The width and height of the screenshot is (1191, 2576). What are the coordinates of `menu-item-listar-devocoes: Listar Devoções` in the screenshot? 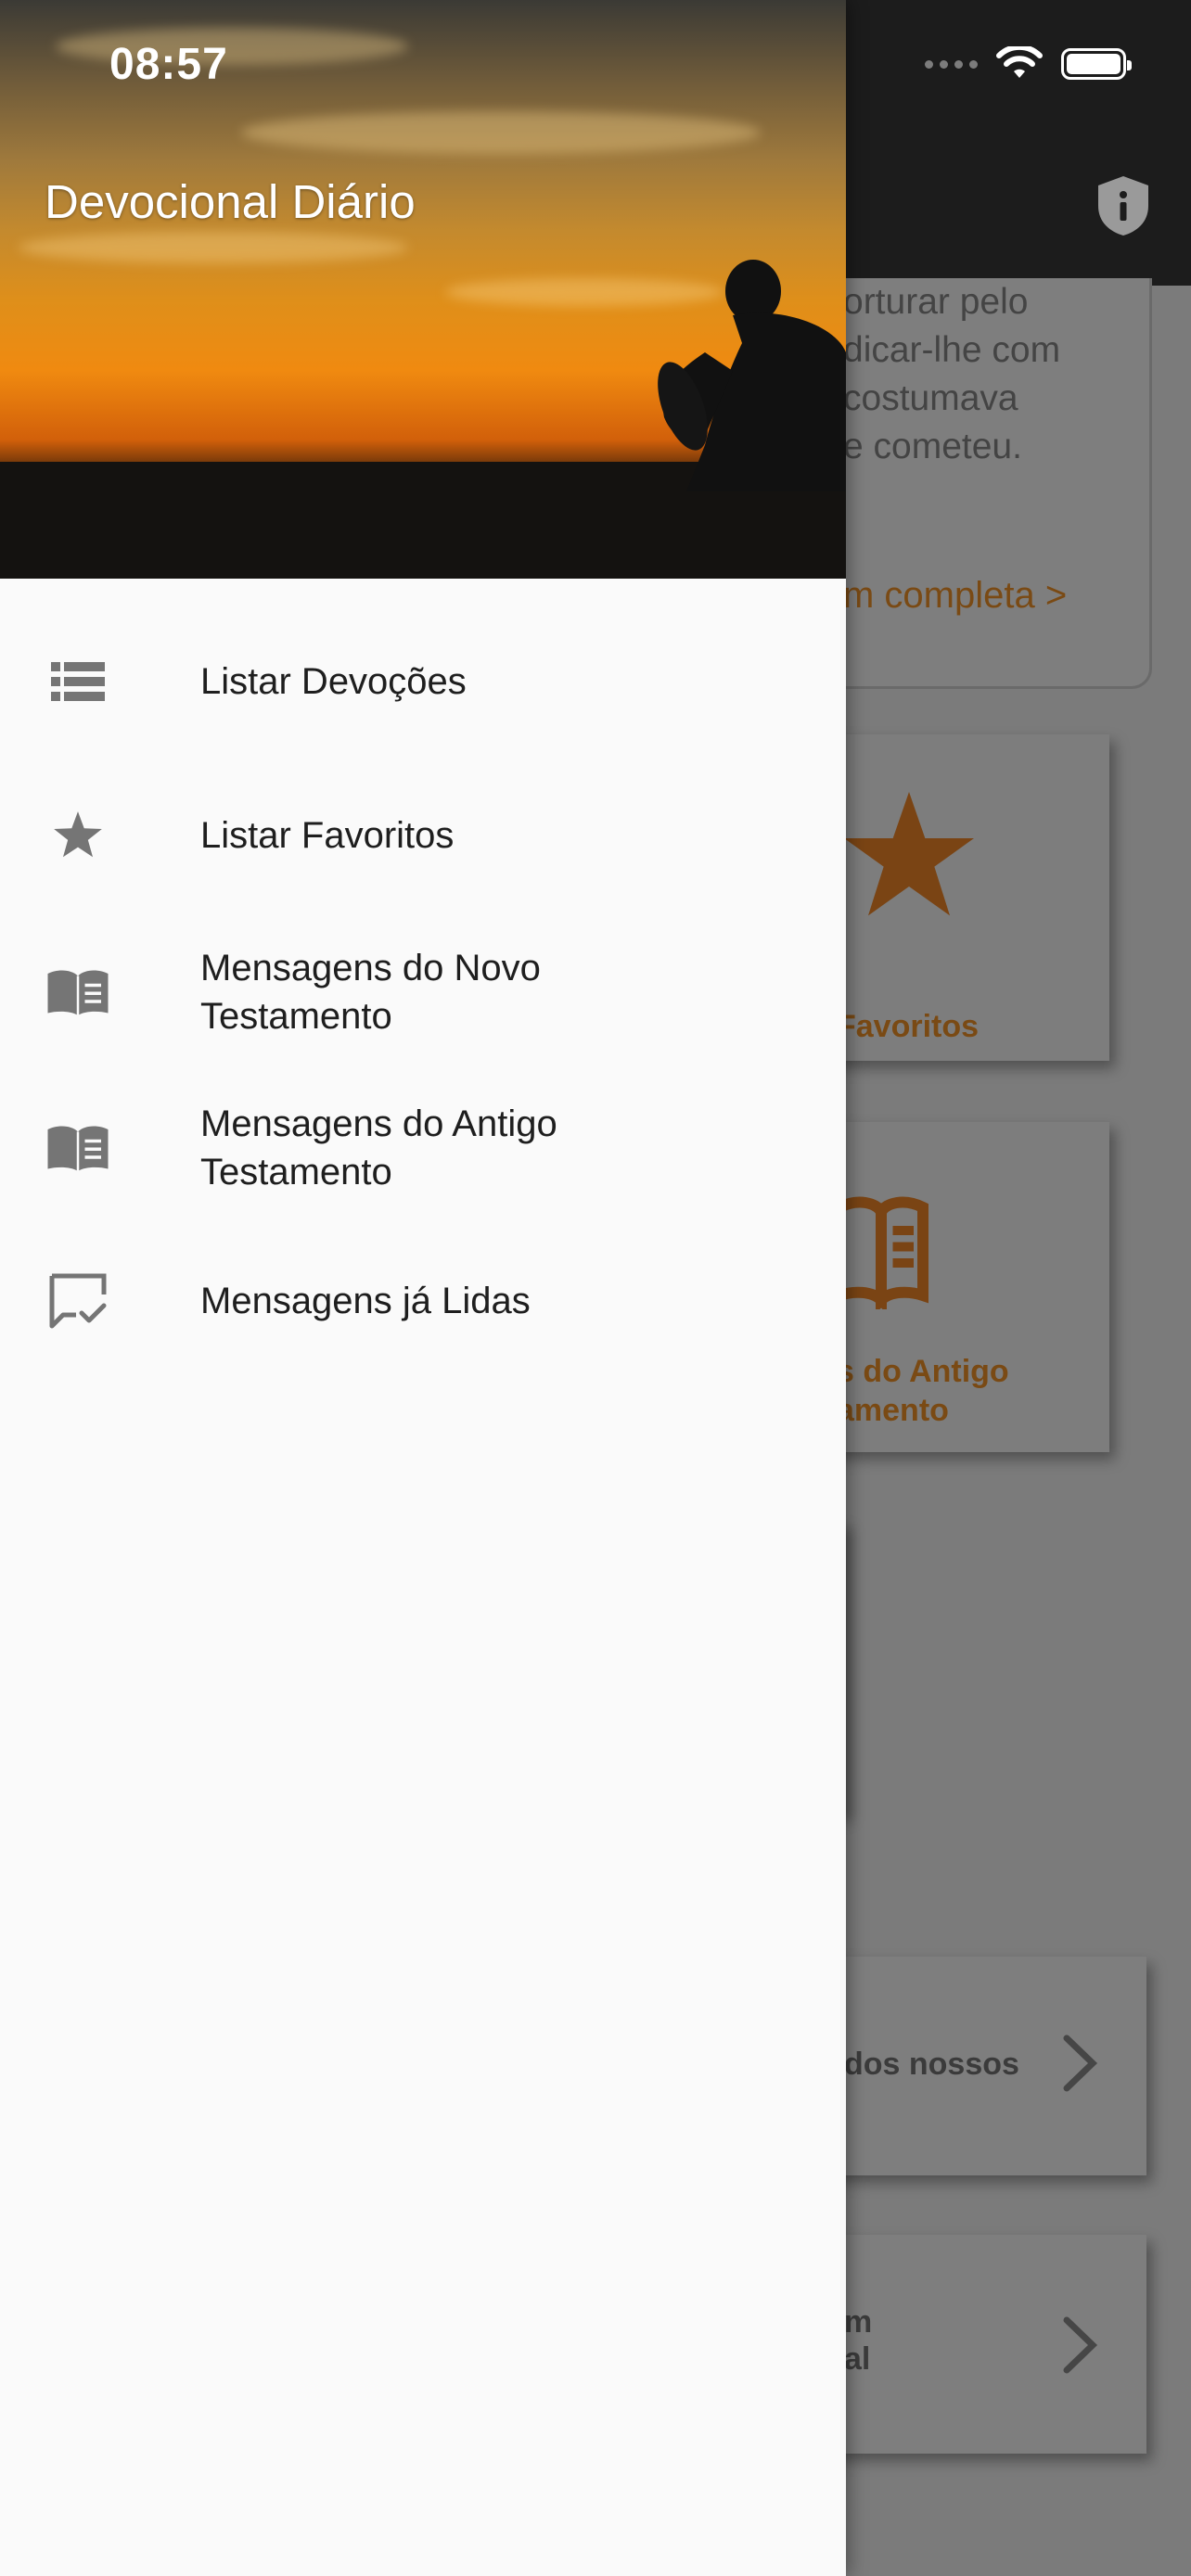 It's located at (423, 682).